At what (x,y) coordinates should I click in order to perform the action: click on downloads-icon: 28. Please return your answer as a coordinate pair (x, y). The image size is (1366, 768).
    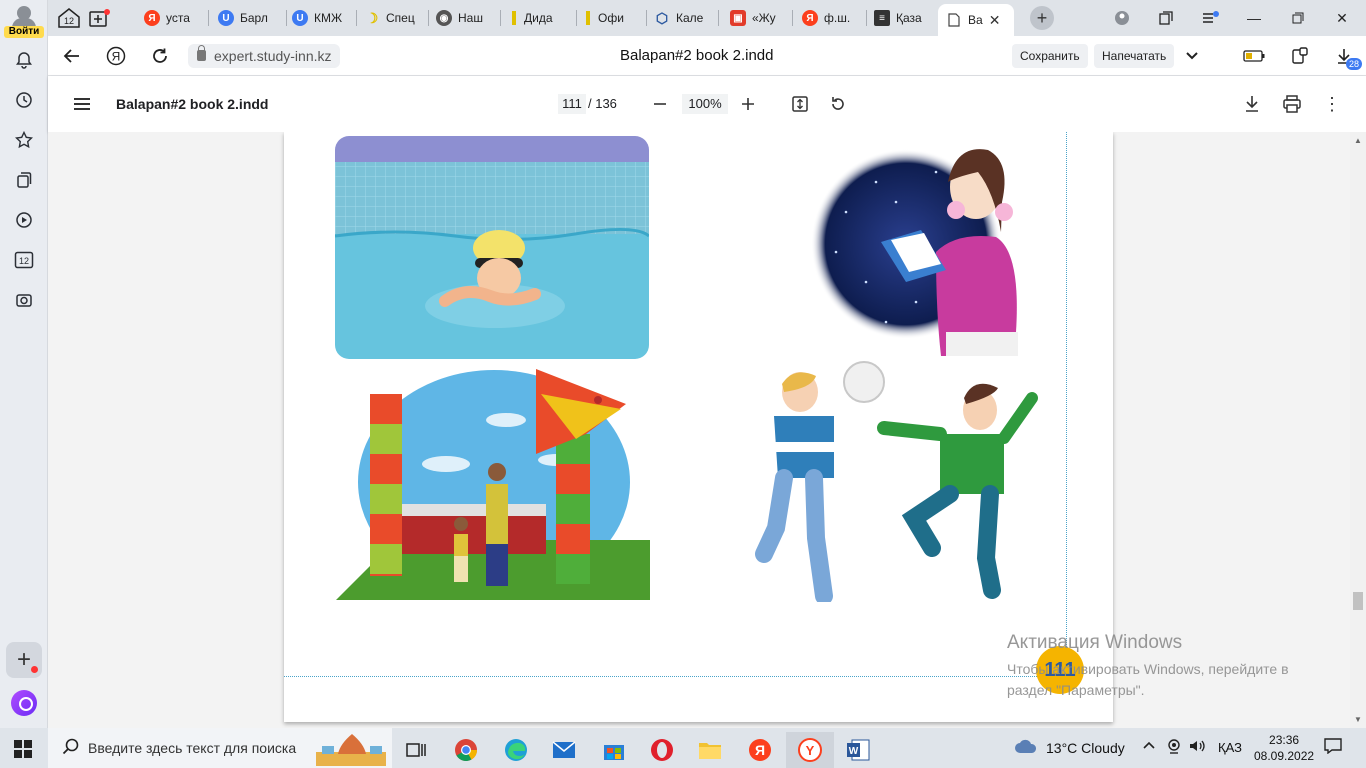
    Looking at the image, I should click on (1347, 57).